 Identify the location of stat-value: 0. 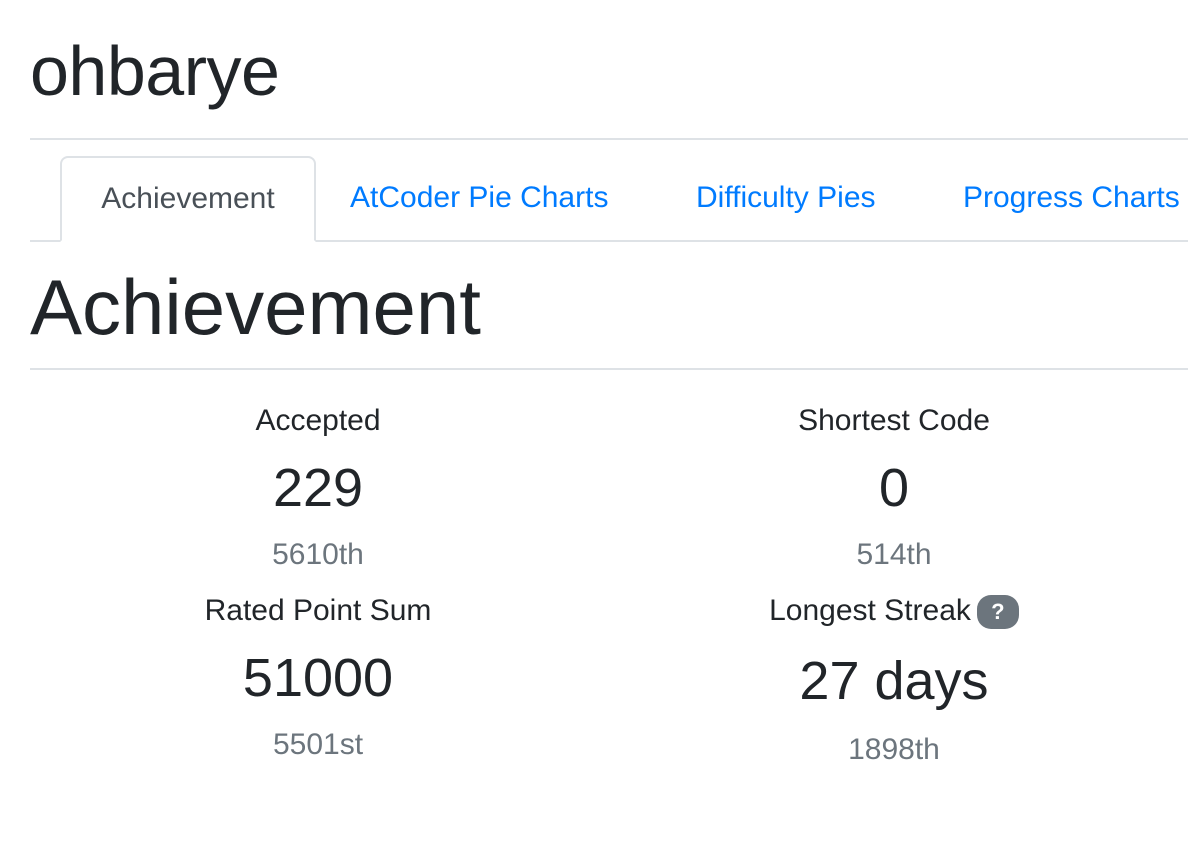
(894, 488).